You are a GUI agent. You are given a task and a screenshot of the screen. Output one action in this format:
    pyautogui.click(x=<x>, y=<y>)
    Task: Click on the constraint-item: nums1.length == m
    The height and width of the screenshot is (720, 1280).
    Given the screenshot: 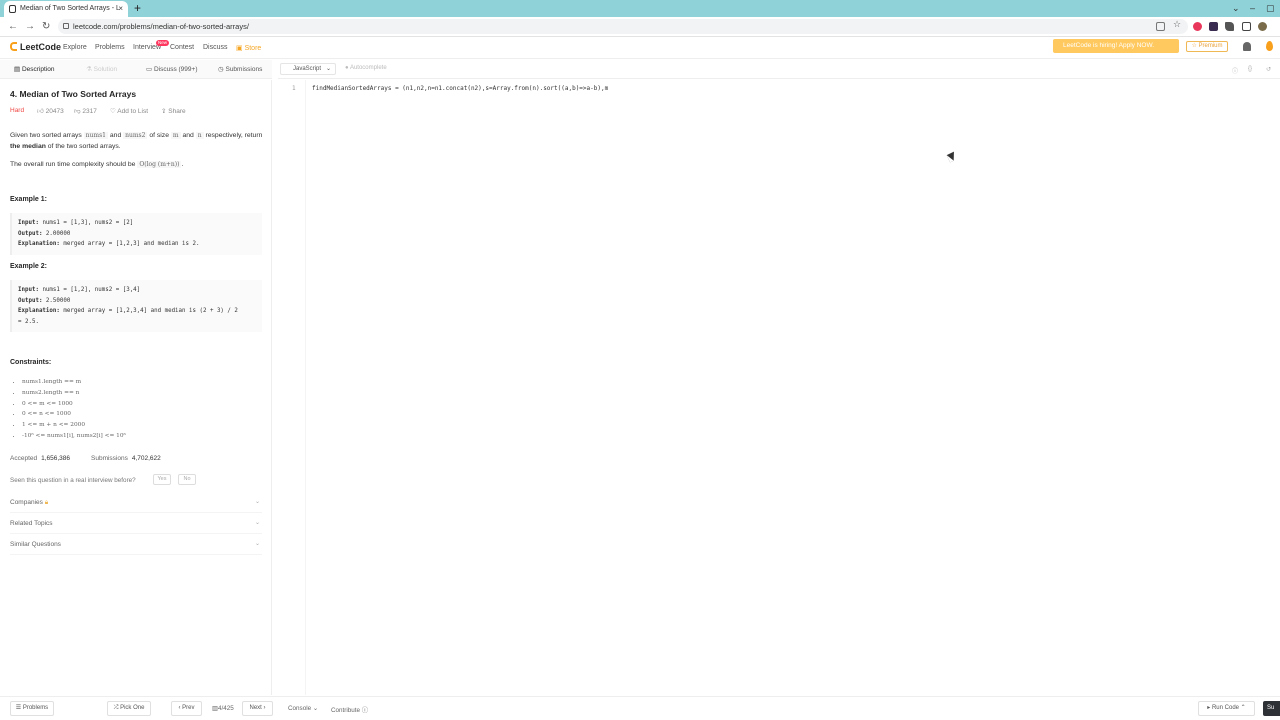 What is the action you would take?
    pyautogui.click(x=74, y=382)
    